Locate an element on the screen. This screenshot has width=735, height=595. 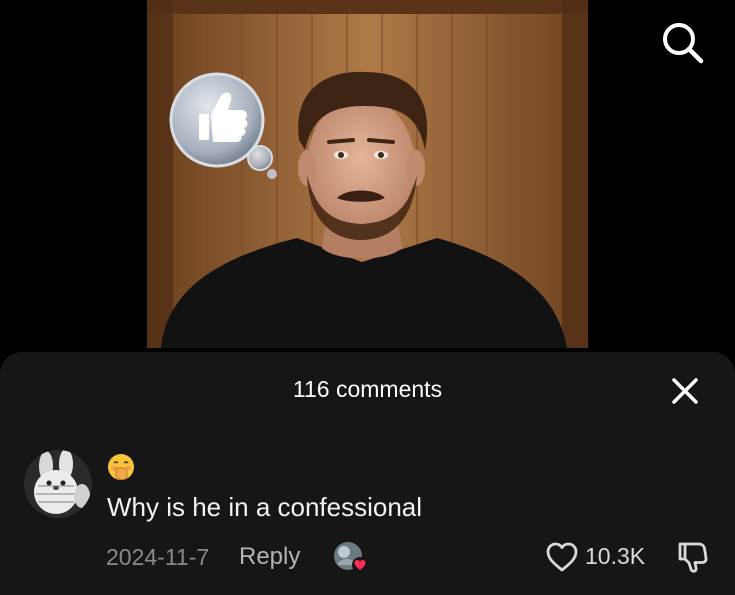
hand-over-mouth-emoji is located at coordinates (121, 467).